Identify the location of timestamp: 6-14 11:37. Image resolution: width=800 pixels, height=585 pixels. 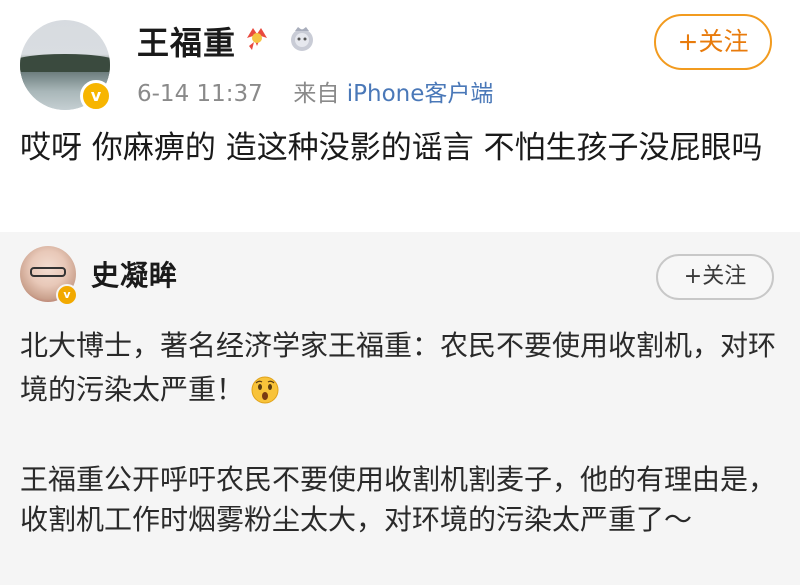
(200, 94).